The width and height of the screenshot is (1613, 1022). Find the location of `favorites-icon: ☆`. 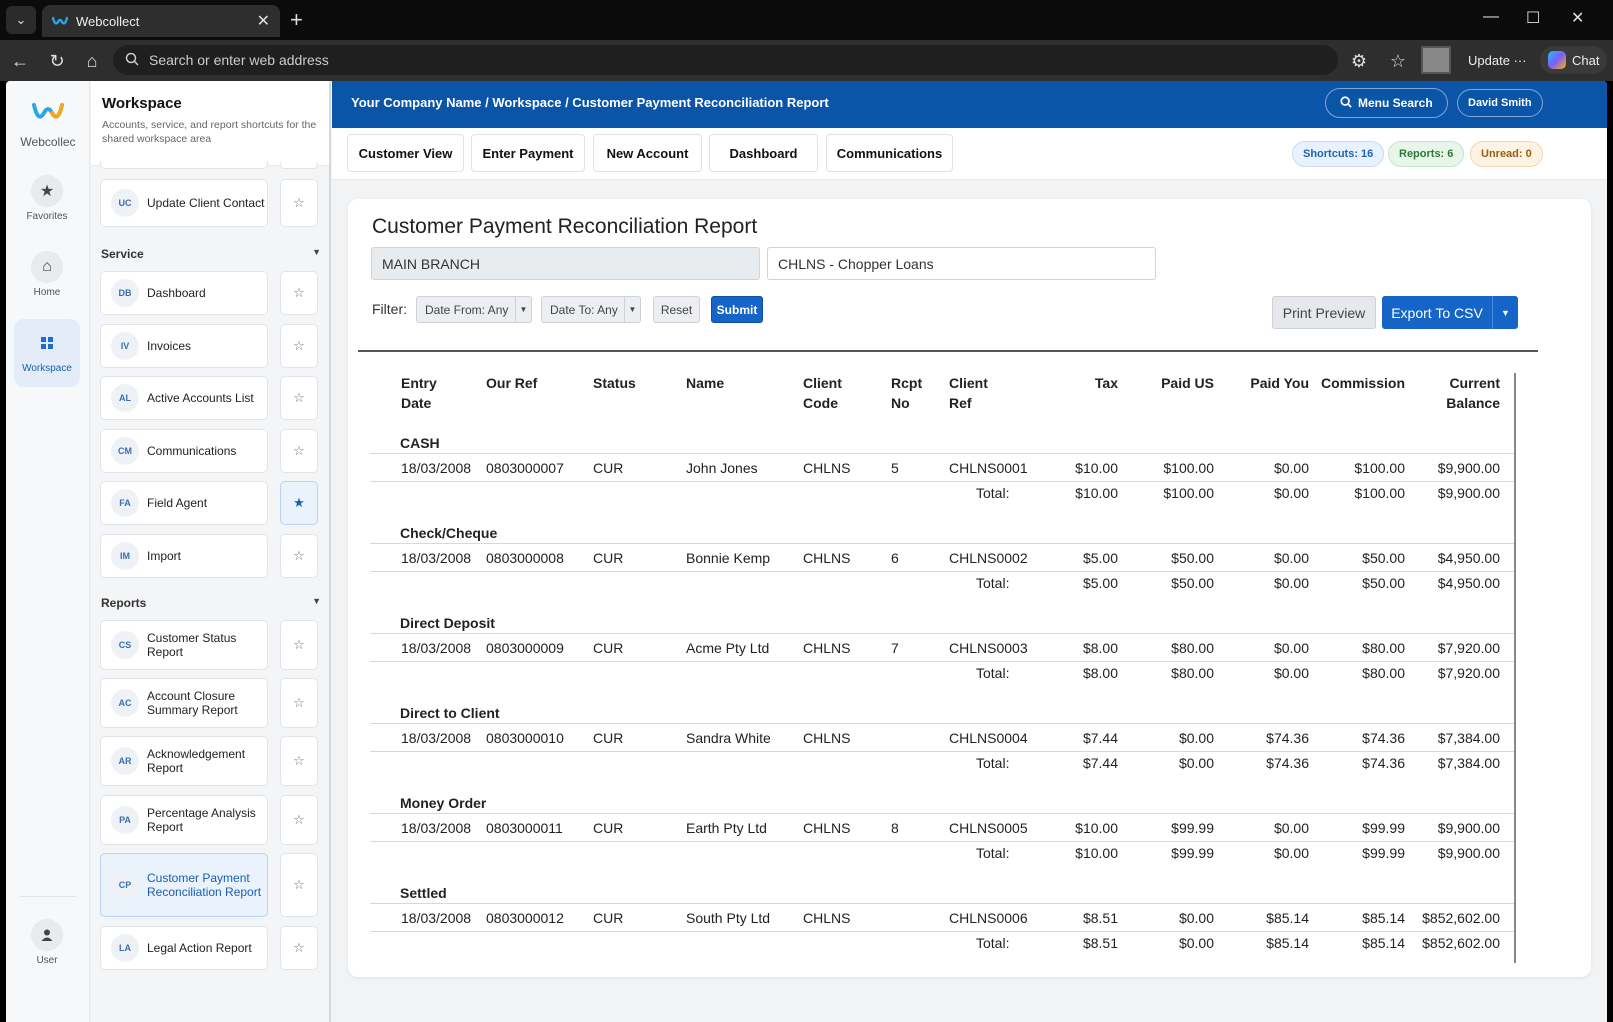

favorites-icon: ☆ is located at coordinates (1398, 61).